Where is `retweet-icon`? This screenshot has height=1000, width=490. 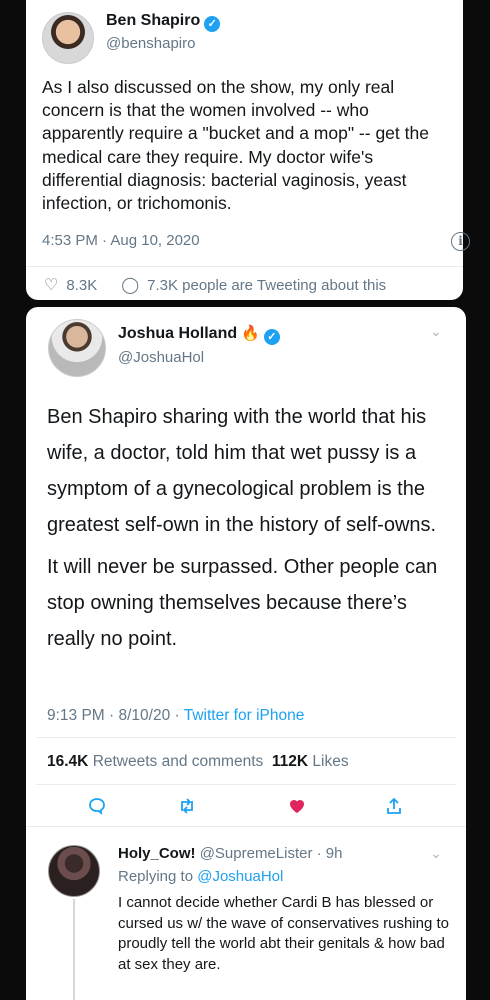
retweet-icon is located at coordinates (187, 808).